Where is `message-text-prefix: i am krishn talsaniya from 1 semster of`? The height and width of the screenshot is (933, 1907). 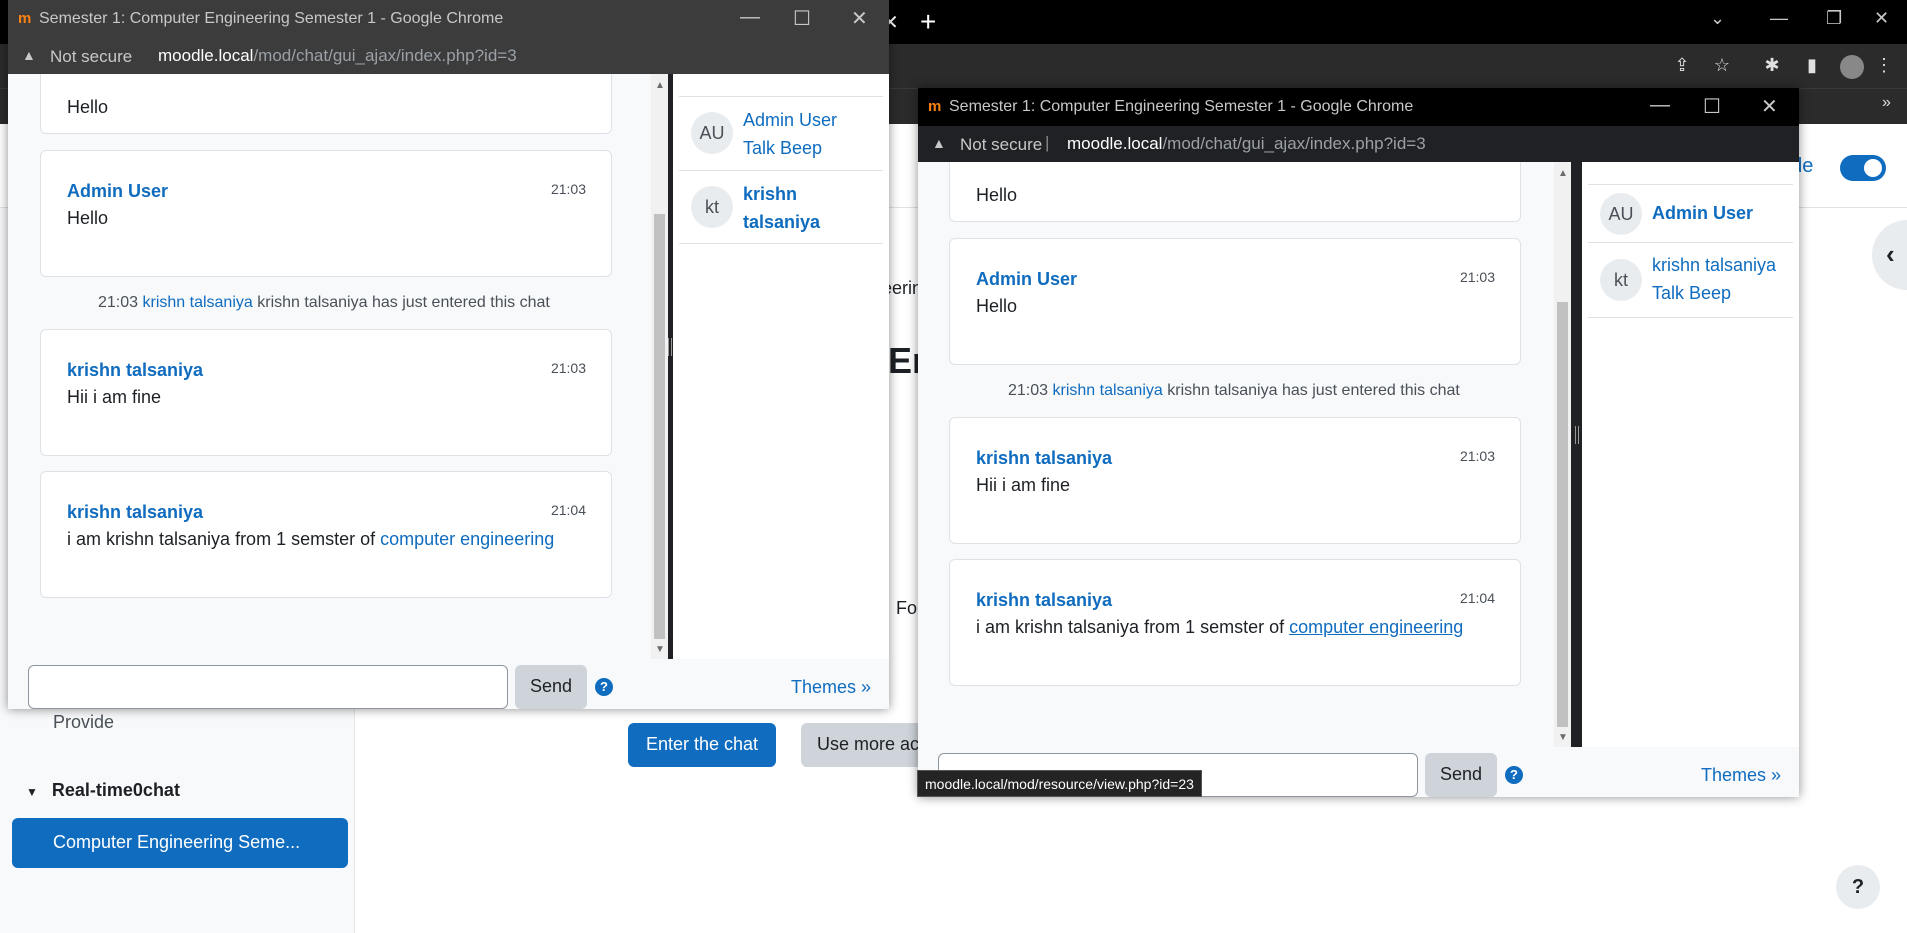 message-text-prefix: i am krishn talsaniya from 1 semster of is located at coordinates (1133, 627).